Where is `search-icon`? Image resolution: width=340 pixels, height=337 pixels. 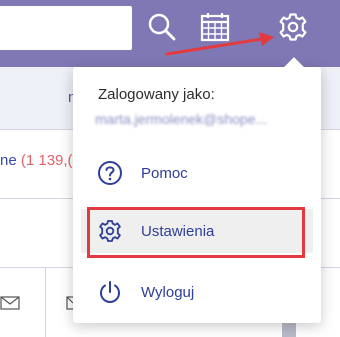 search-icon is located at coordinates (162, 27).